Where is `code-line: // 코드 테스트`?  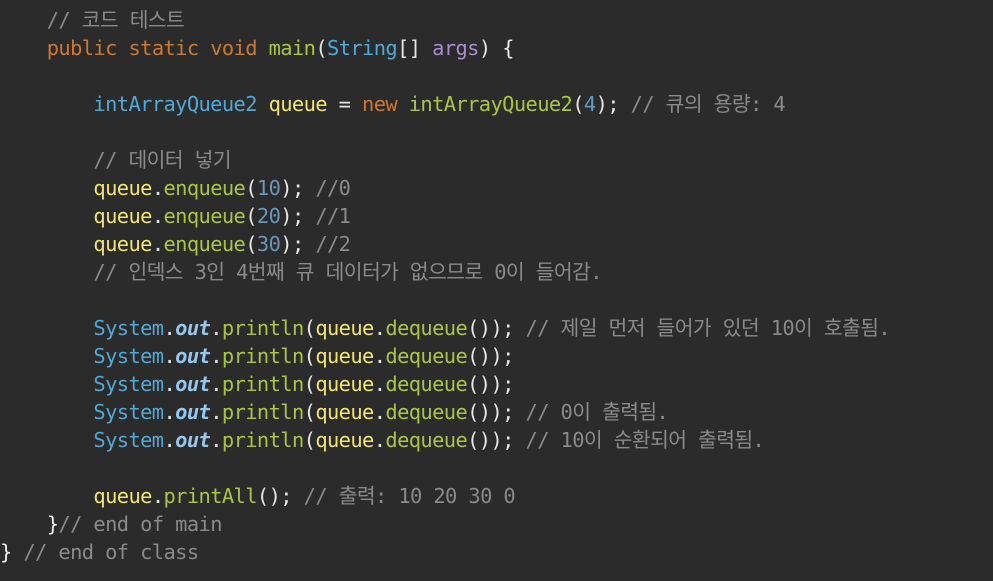 code-line: // 코드 테스트 is located at coordinates (92, 20).